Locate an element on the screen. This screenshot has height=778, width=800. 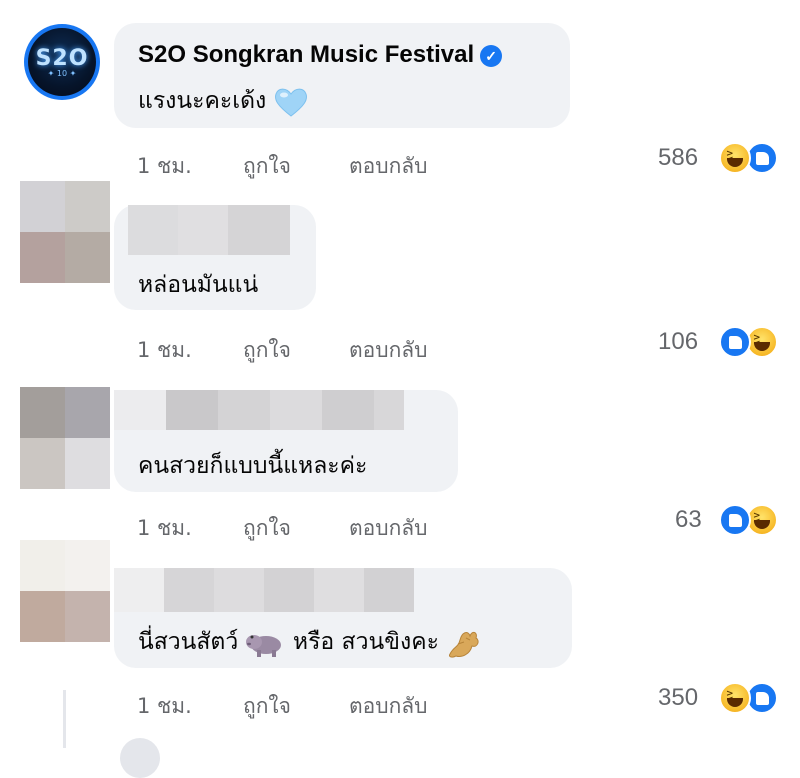
reaction-count: 63 is located at coordinates (688, 519).